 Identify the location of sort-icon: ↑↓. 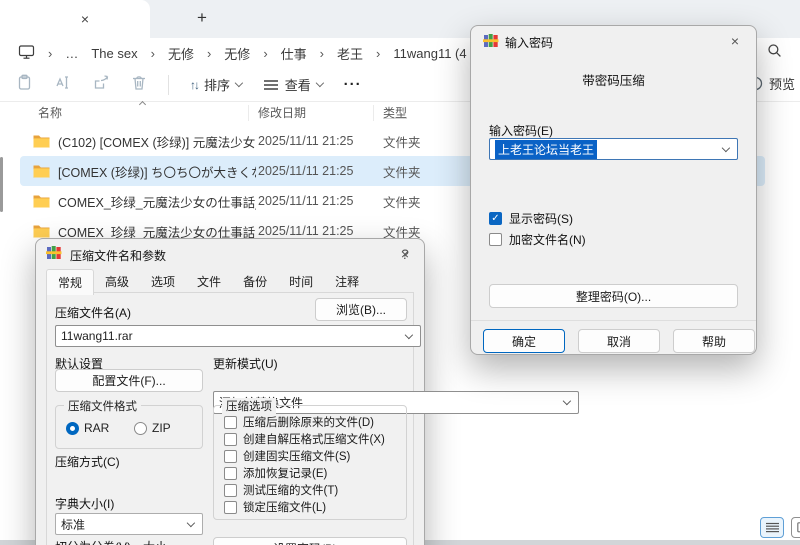
(195, 84).